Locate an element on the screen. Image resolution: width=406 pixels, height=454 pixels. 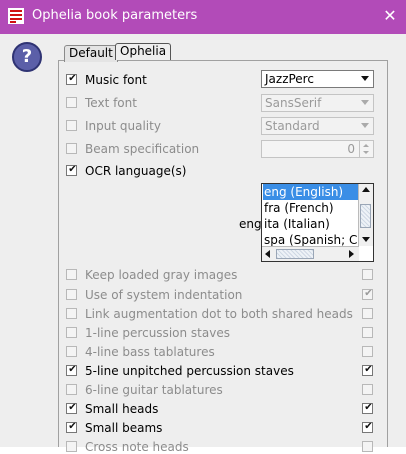
vertical-scrollbar is located at coordinates (365, 215).